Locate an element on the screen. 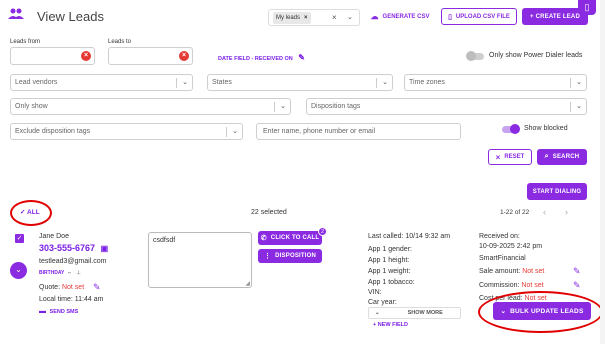  show-more-button: ⌄ SHOW MORE is located at coordinates (414, 313).